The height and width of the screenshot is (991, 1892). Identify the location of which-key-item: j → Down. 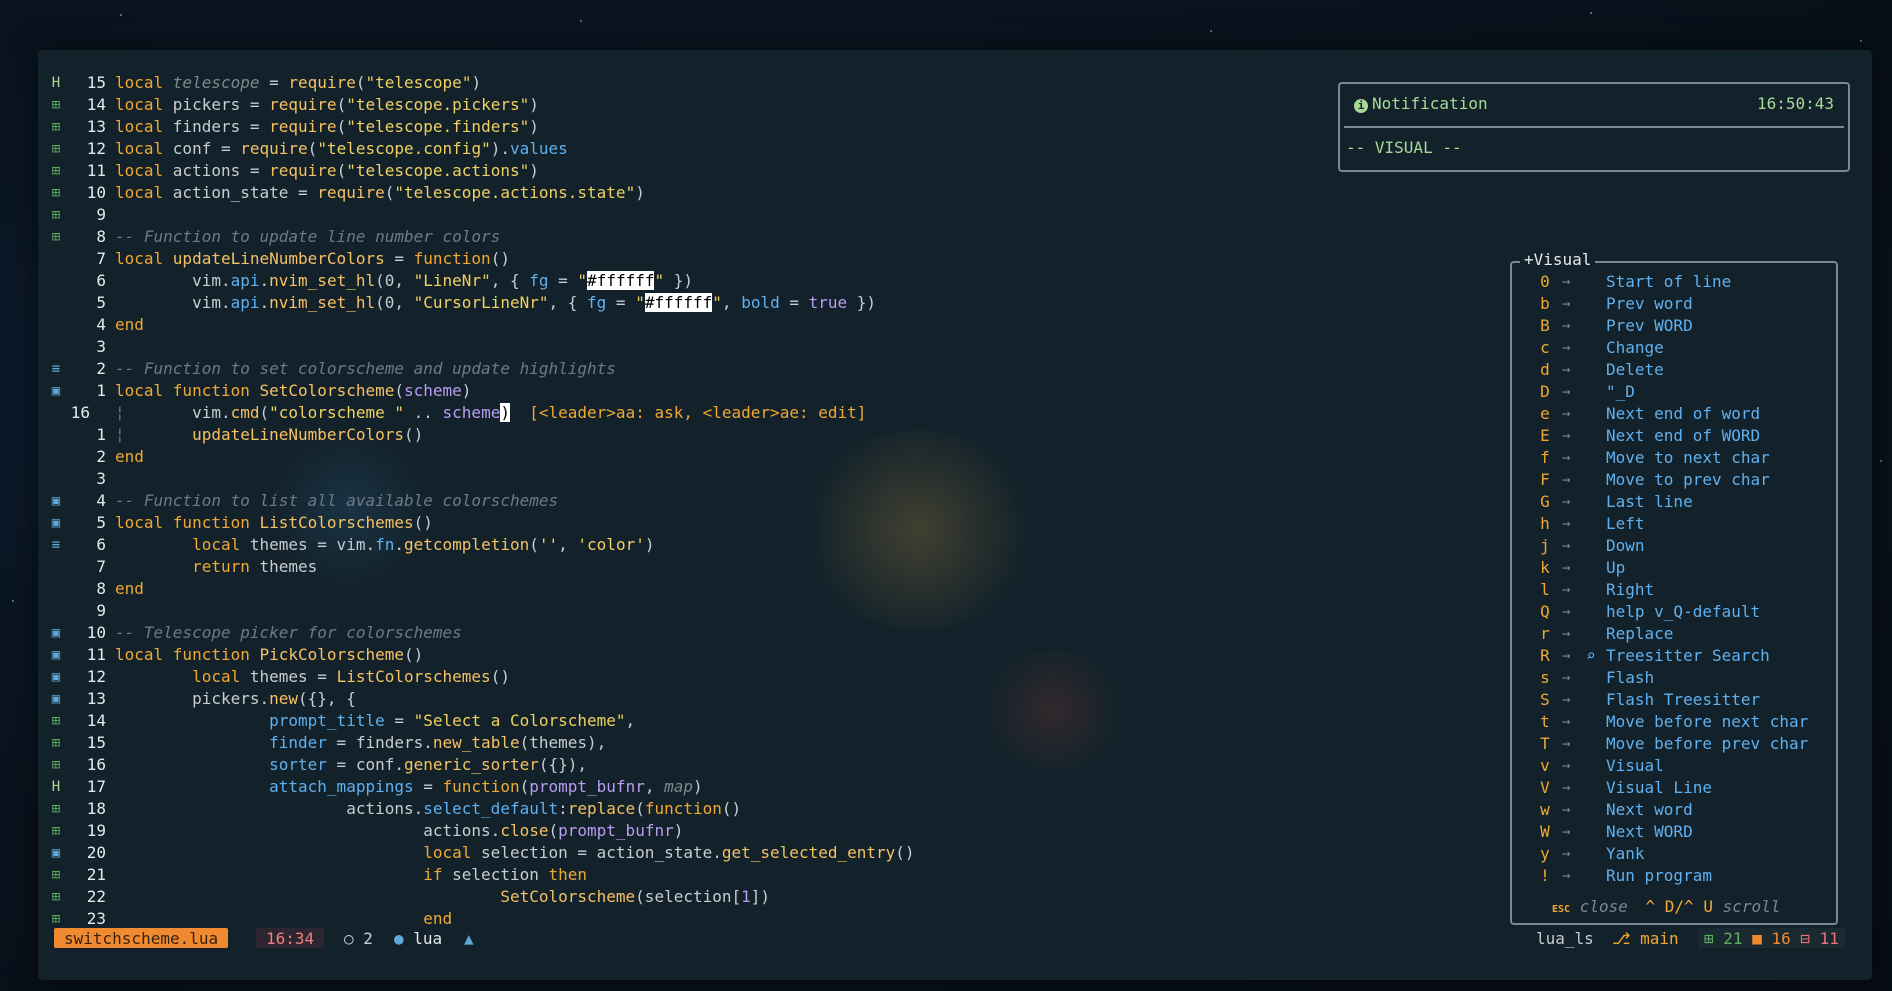
(1672, 546).